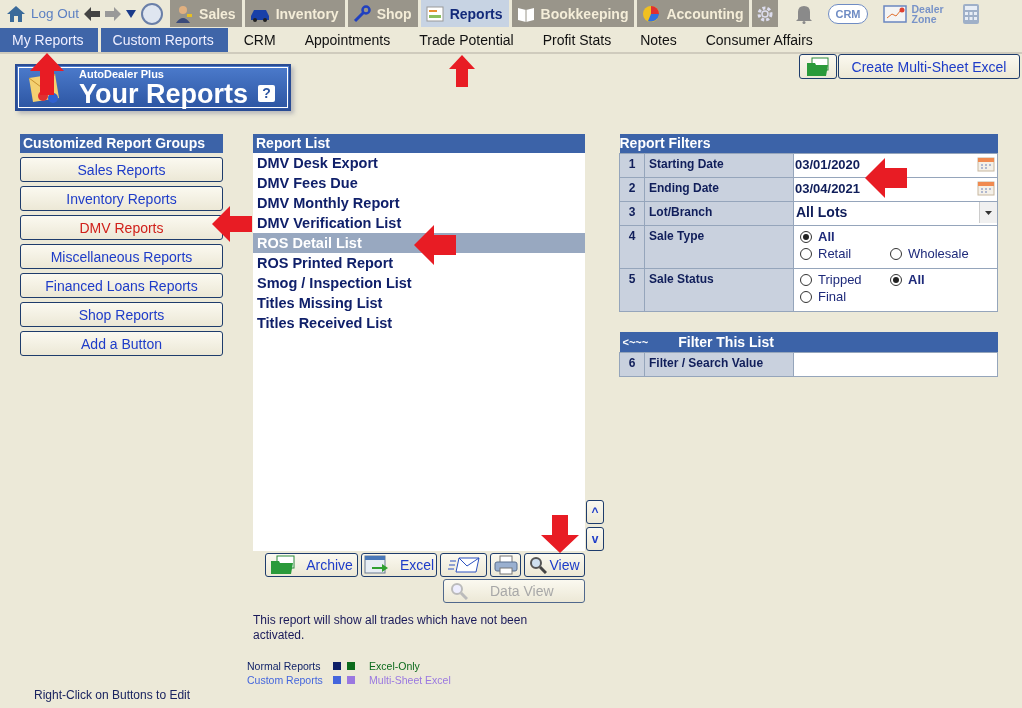 Image resolution: width=1022 pixels, height=708 pixels. I want to click on chart-screen-icon, so click(894, 13).